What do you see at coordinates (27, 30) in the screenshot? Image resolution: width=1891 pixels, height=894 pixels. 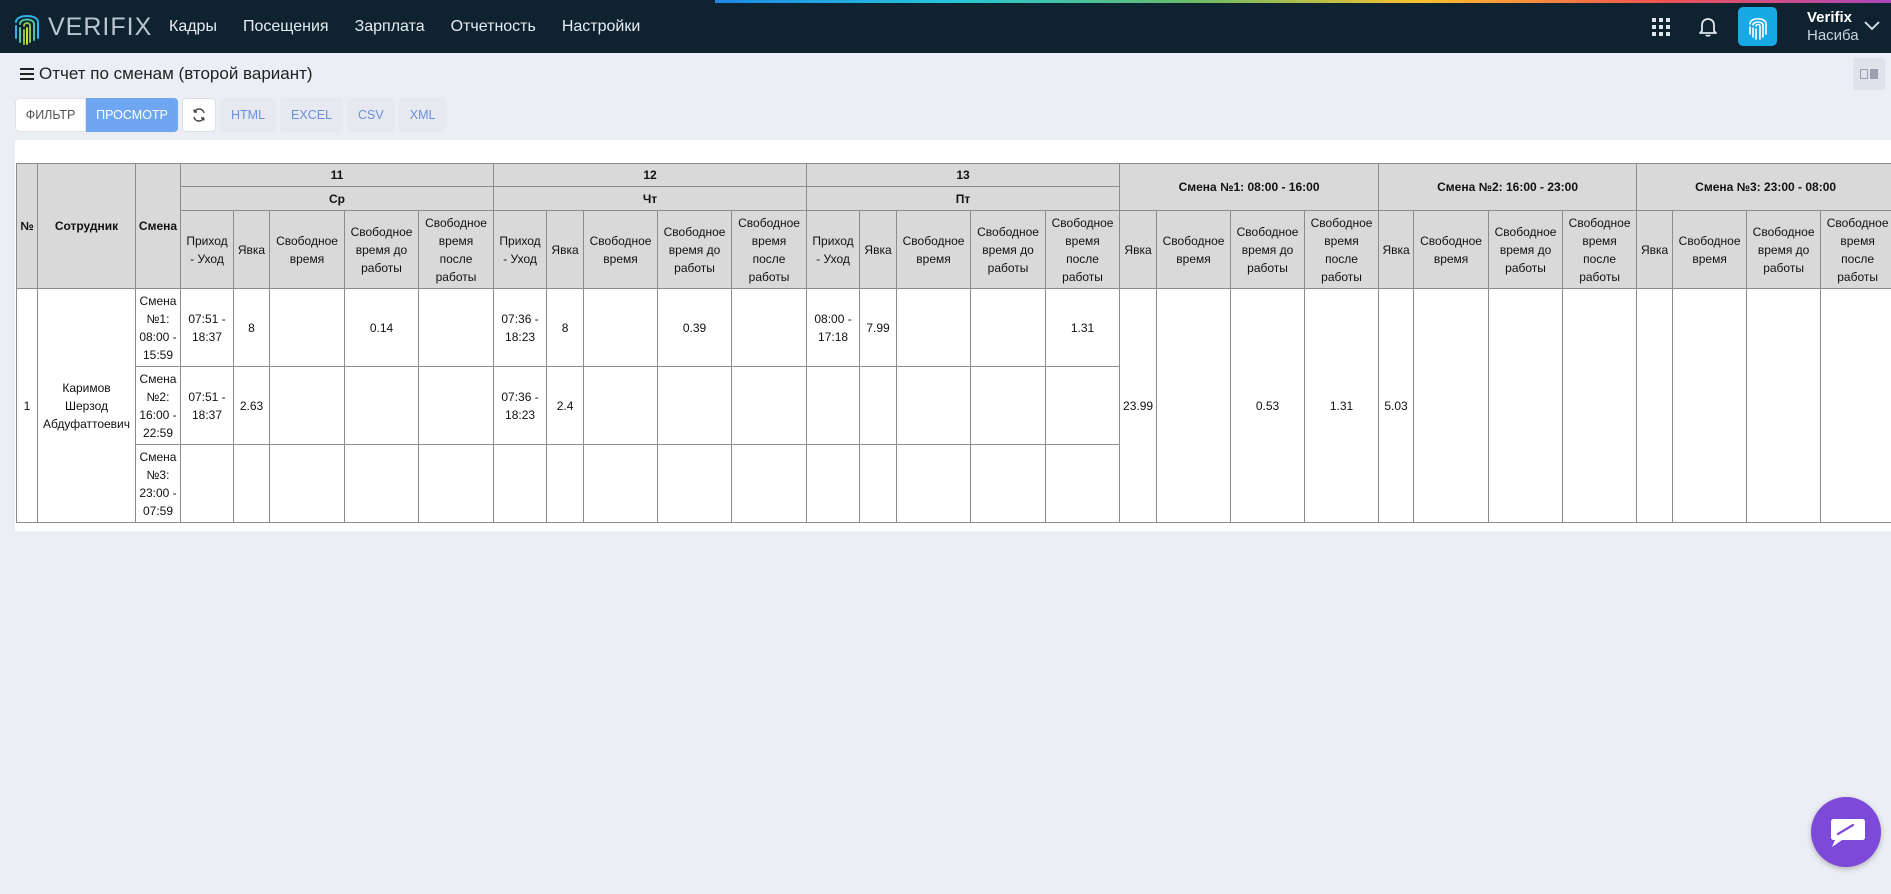 I see `fingerprint-logo-icon` at bounding box center [27, 30].